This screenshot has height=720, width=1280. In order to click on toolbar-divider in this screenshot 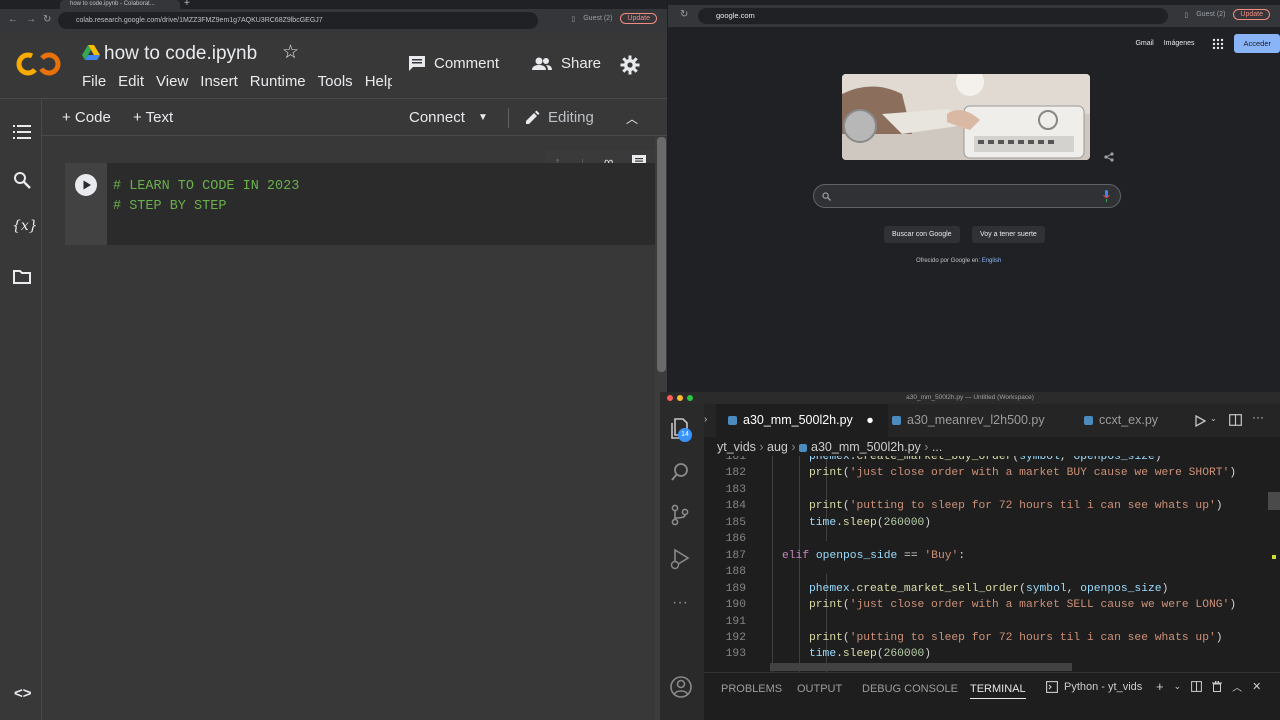, I will do `click(508, 118)`.